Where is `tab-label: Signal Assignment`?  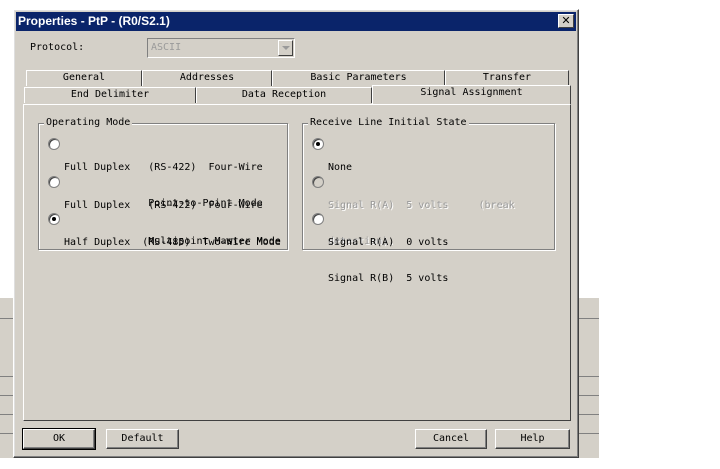
tab-label: Signal Assignment is located at coordinates (471, 92).